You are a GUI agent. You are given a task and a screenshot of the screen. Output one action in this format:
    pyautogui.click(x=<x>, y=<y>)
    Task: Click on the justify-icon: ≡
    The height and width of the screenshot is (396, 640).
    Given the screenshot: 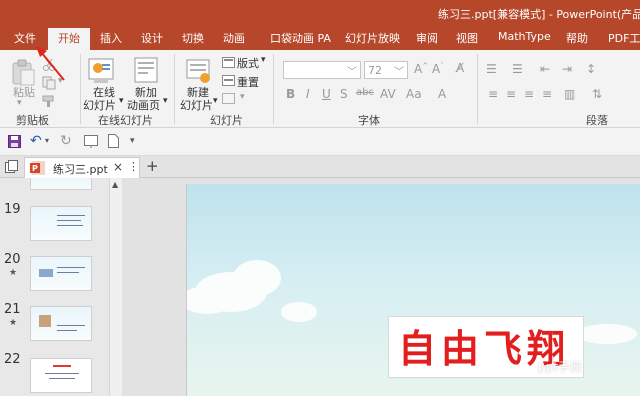 What is the action you would take?
    pyautogui.click(x=547, y=94)
    